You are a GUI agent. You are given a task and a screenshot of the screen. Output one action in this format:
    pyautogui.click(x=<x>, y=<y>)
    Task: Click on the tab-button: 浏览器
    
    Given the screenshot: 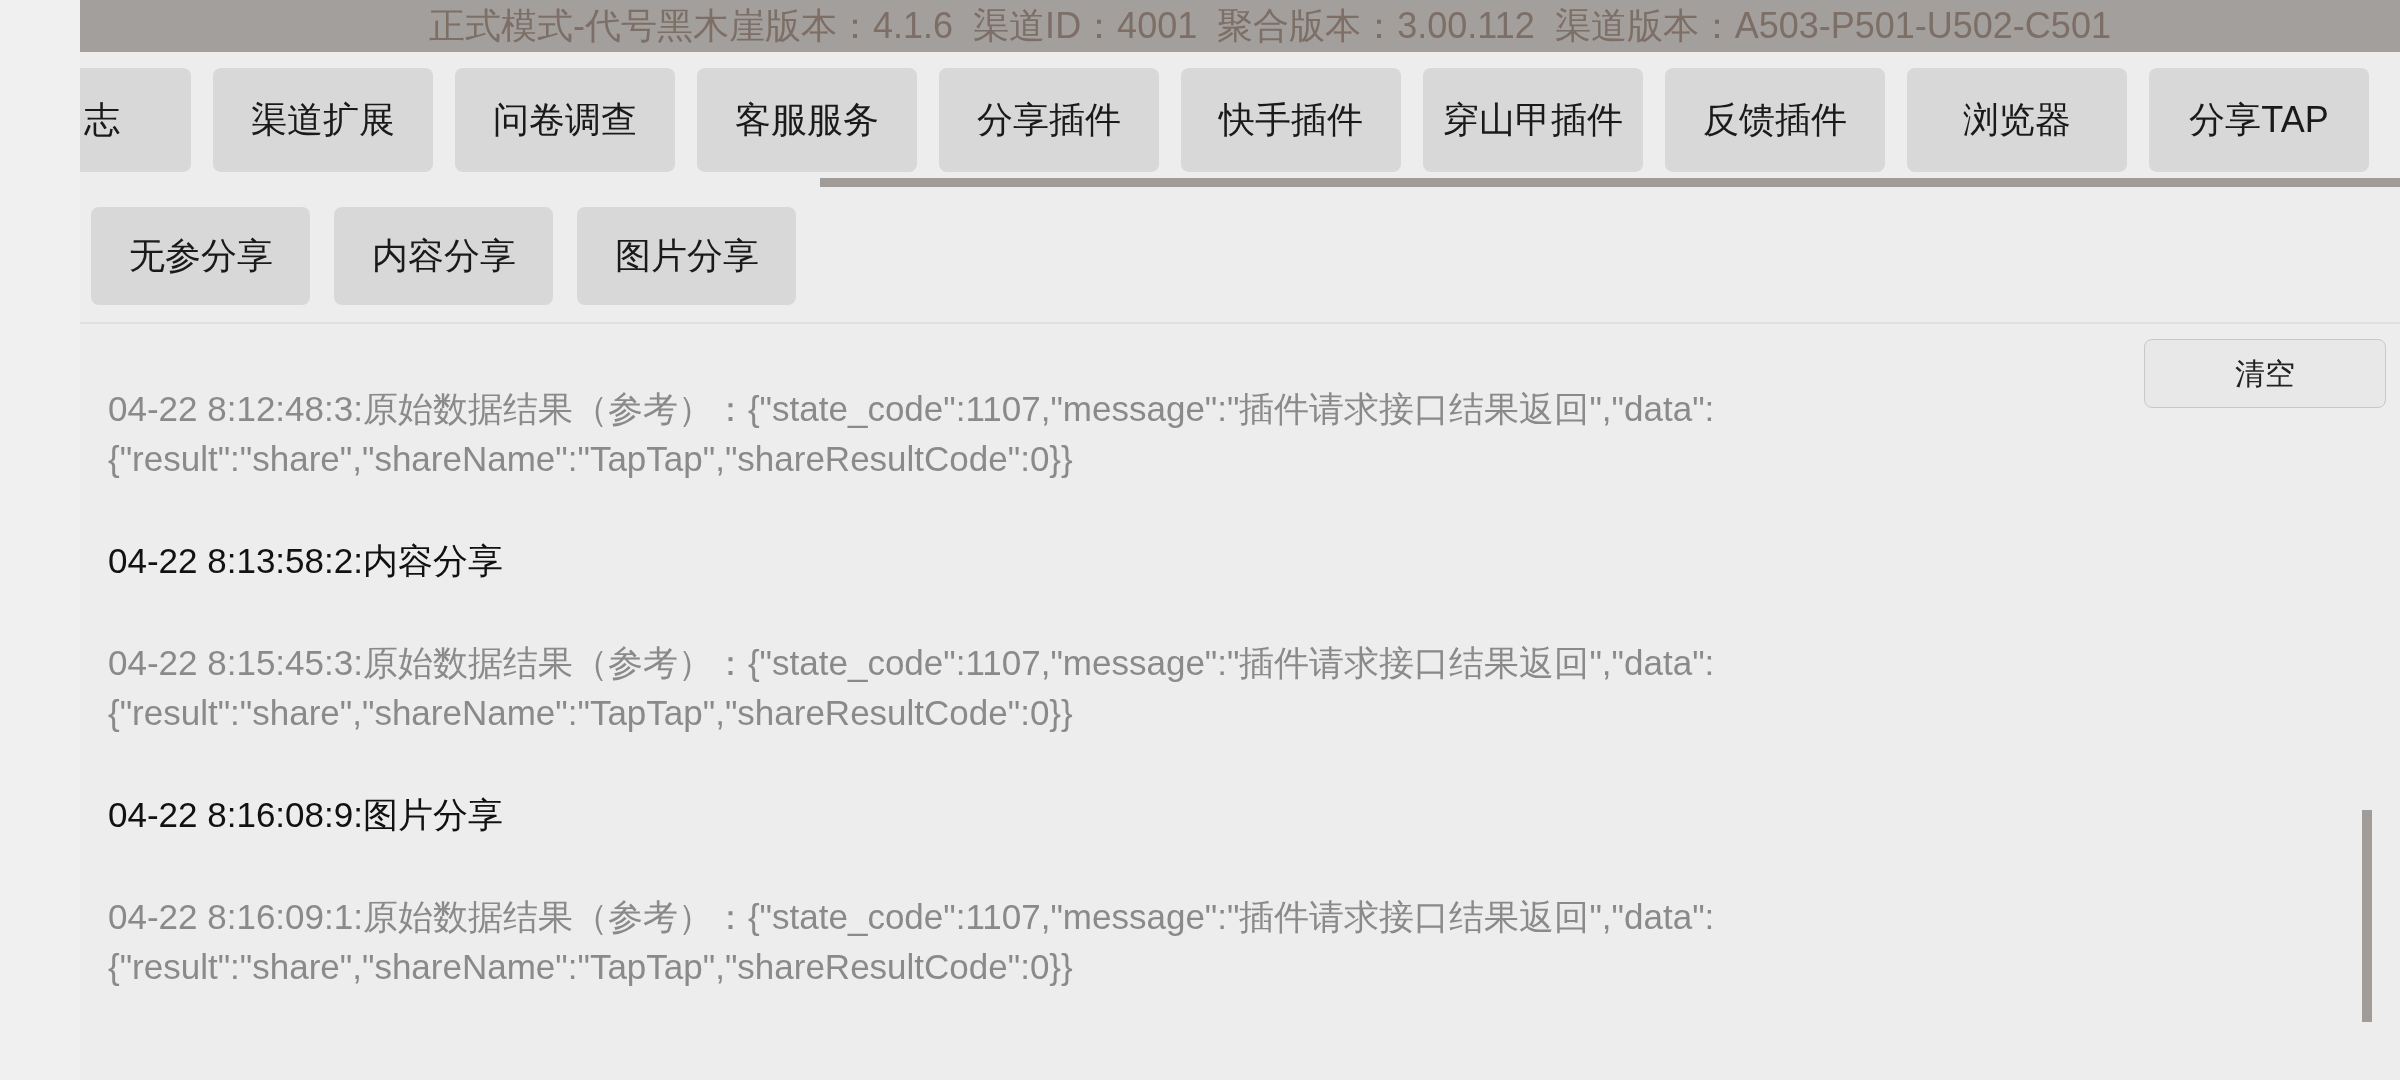 What is the action you would take?
    pyautogui.click(x=2017, y=120)
    